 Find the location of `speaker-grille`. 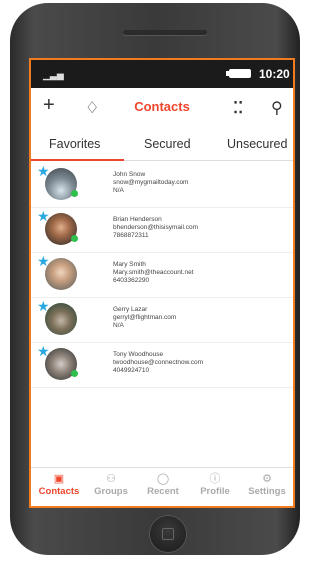

speaker-grille is located at coordinates (165, 32).